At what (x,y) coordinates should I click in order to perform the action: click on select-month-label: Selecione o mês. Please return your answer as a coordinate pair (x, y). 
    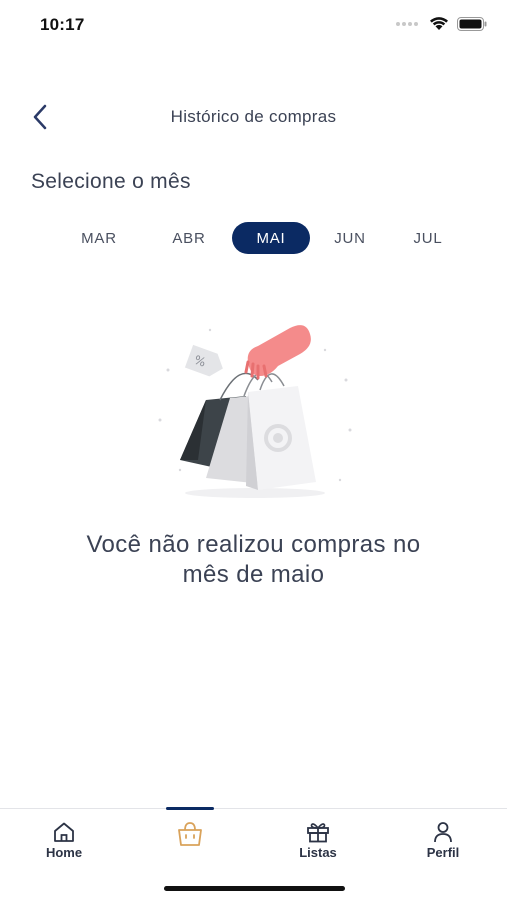
    Looking at the image, I should click on (111, 181).